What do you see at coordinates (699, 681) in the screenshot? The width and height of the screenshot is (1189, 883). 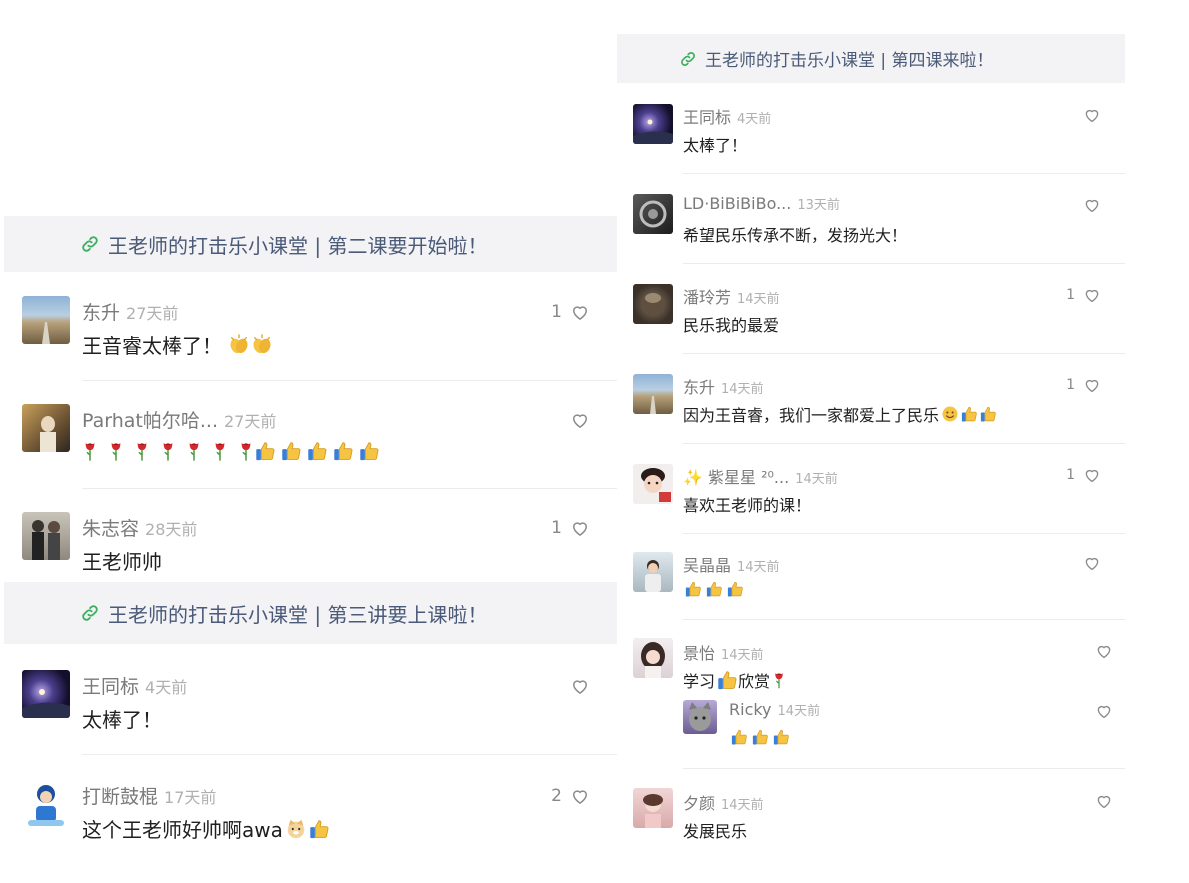 I see `comment-body: 学习` at bounding box center [699, 681].